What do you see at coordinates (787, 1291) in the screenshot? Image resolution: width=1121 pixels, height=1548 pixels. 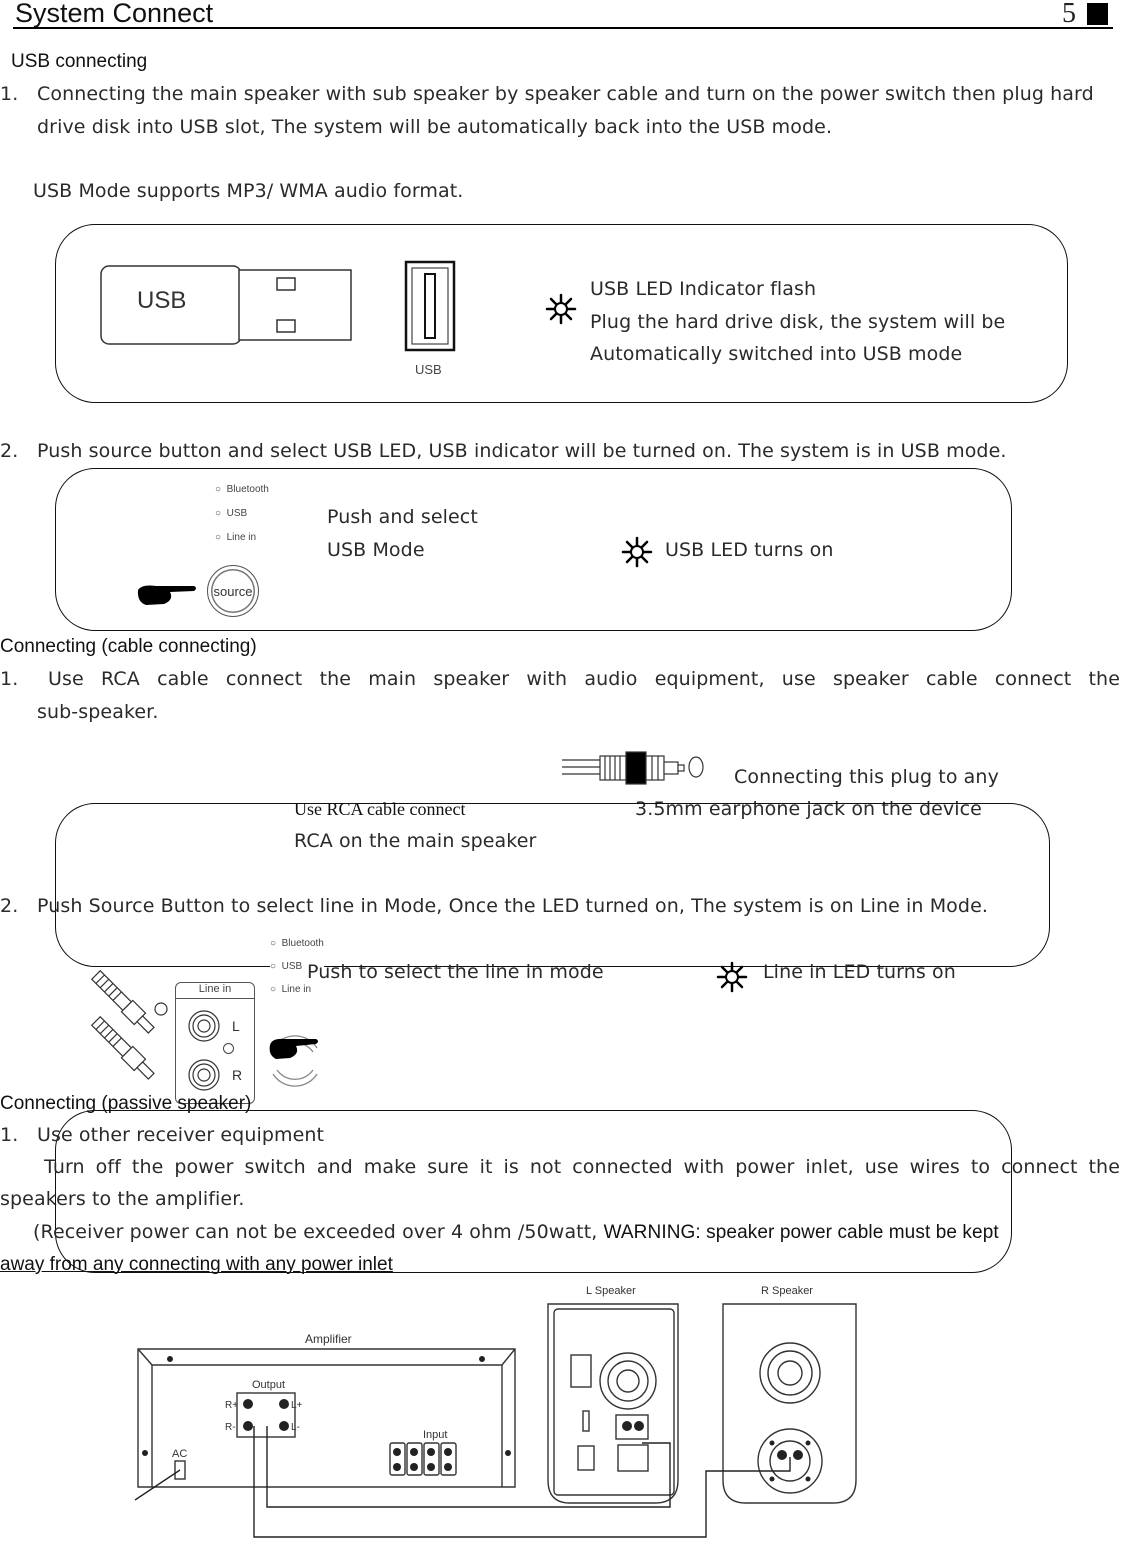 I see `right-speaker-label: R Speaker` at bounding box center [787, 1291].